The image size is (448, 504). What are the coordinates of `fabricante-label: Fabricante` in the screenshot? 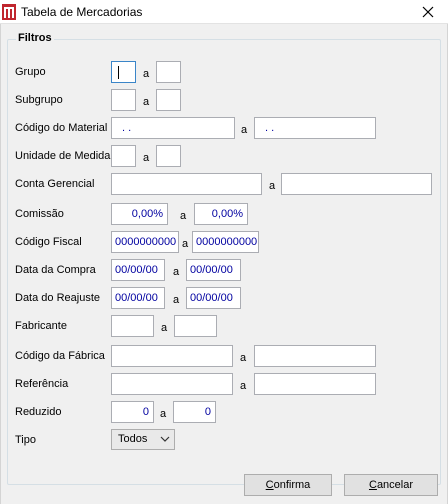 It's located at (41, 326).